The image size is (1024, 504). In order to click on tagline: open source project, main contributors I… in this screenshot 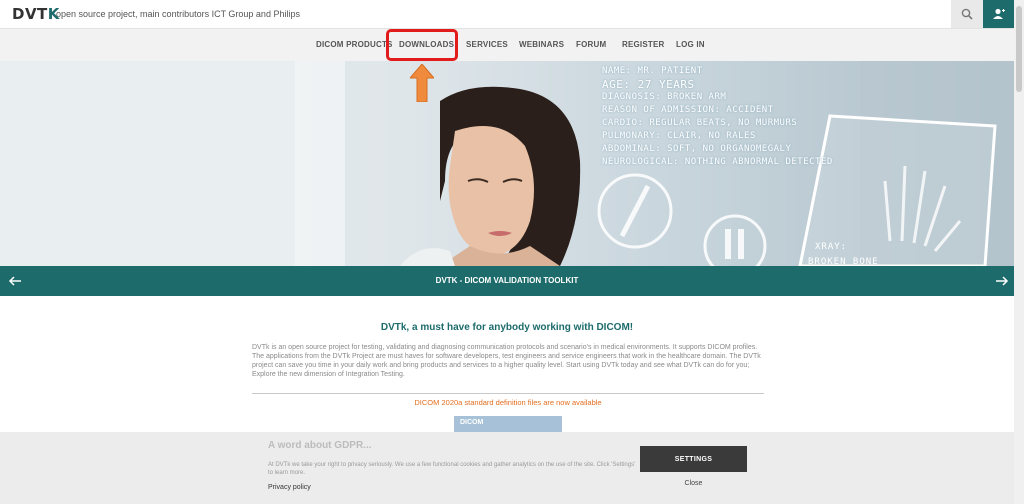, I will do `click(178, 14)`.